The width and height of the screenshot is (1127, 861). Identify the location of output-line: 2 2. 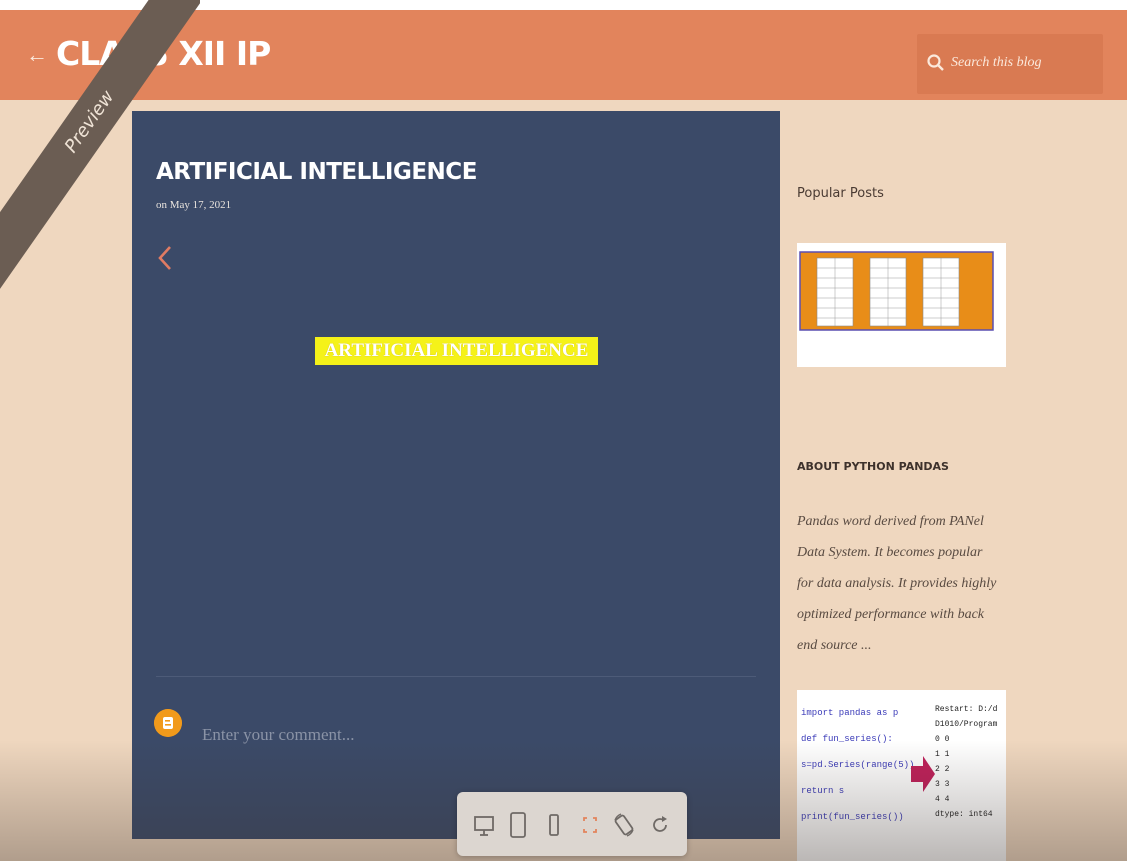
(942, 769).